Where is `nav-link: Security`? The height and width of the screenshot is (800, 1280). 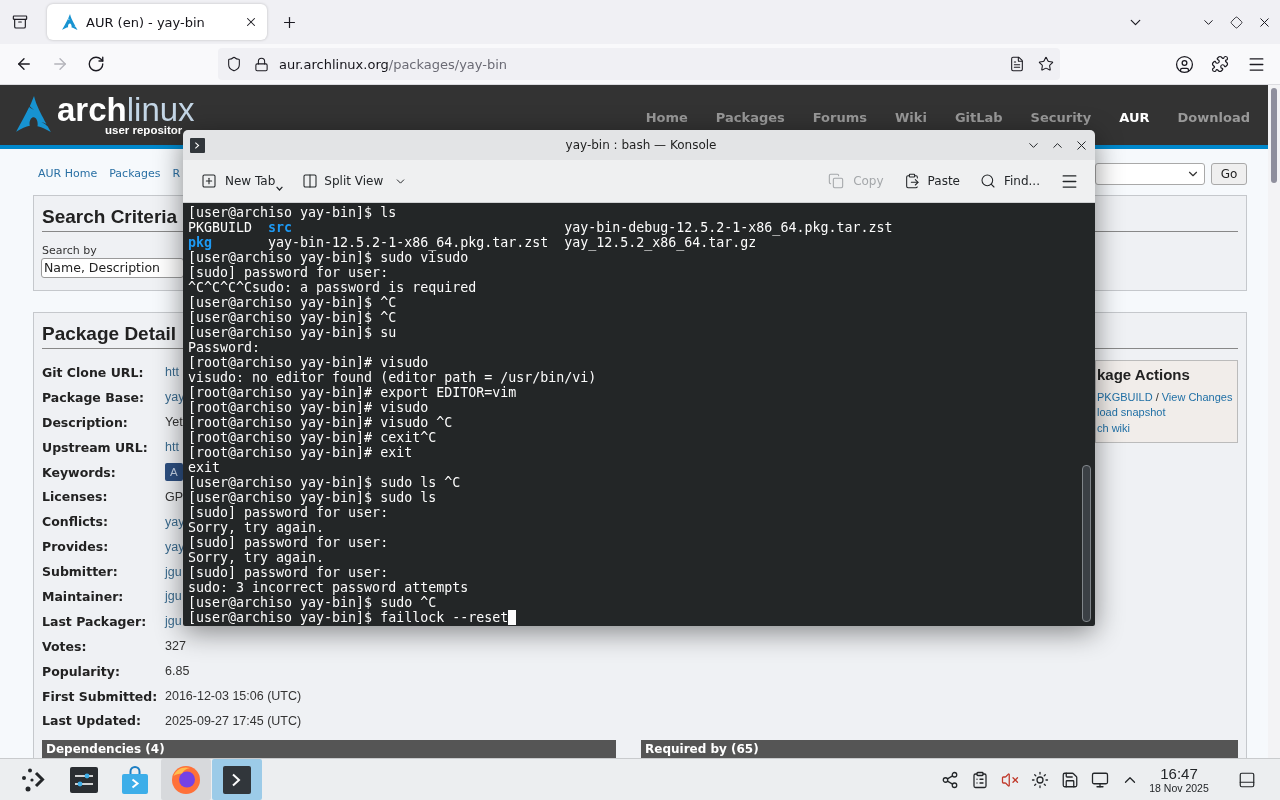
nav-link: Security is located at coordinates (1061, 118).